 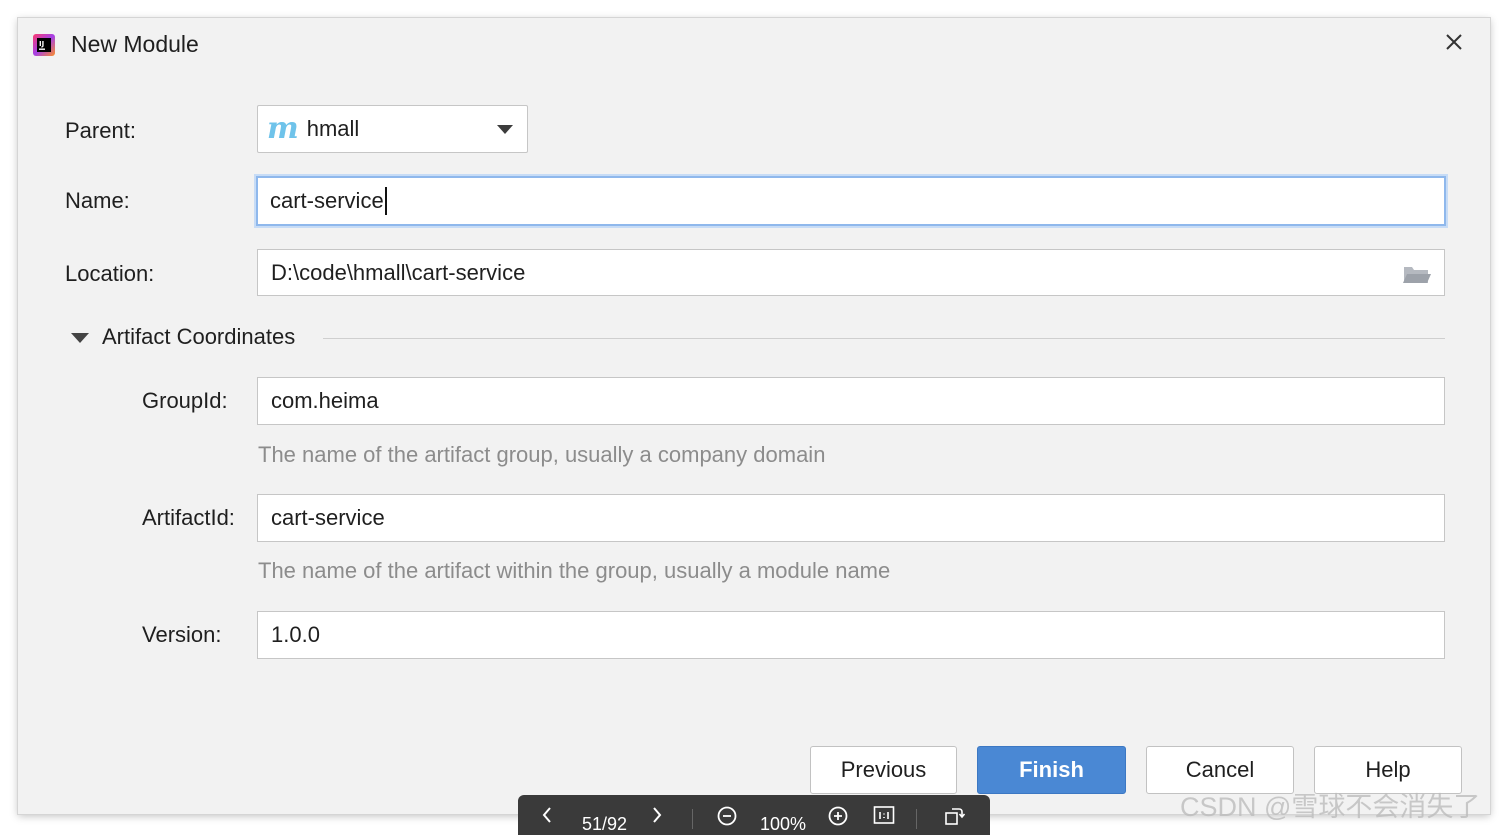 What do you see at coordinates (883, 770) in the screenshot?
I see `previous-button: Previous` at bounding box center [883, 770].